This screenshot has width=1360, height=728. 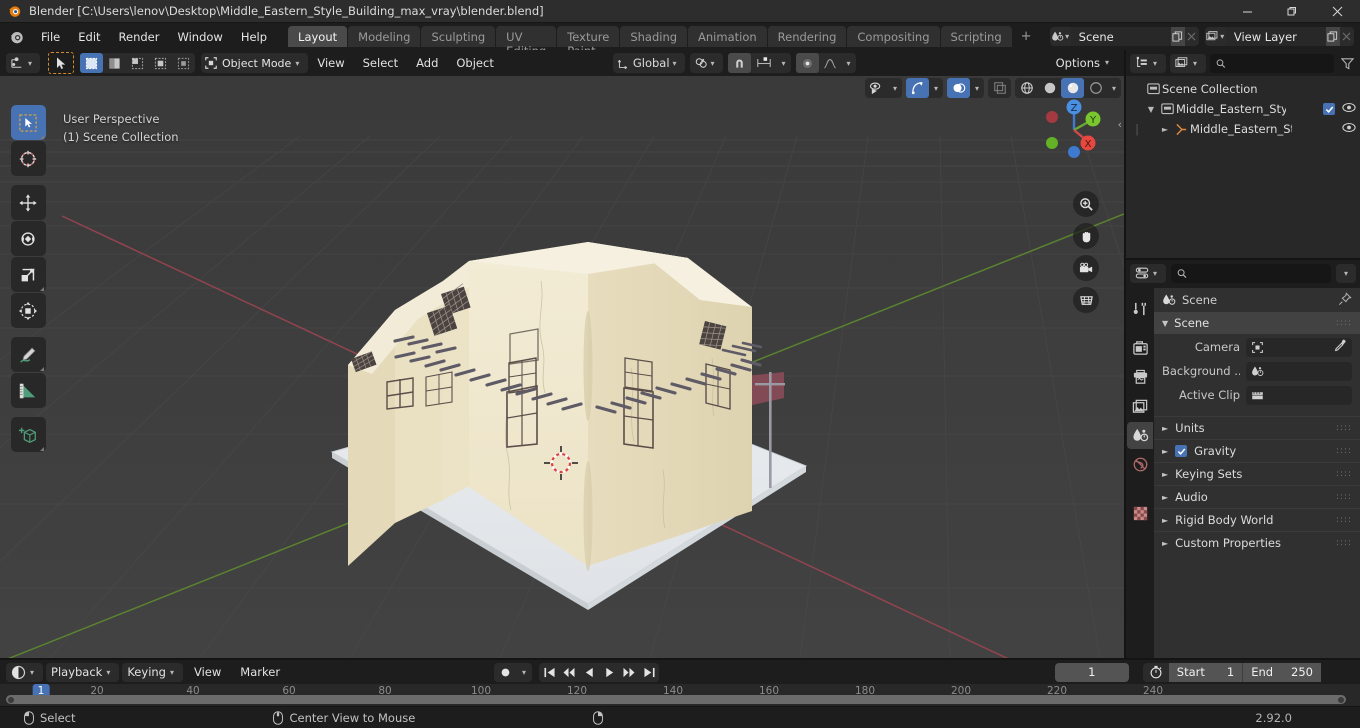 I want to click on stopwatch-icon, so click(x=1156, y=672).